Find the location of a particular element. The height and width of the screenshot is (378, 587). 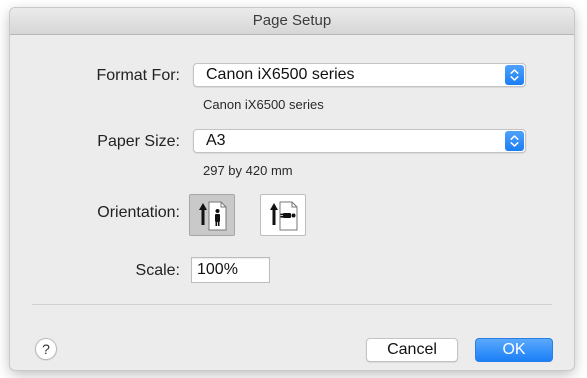

ok-button: OK is located at coordinates (514, 350).